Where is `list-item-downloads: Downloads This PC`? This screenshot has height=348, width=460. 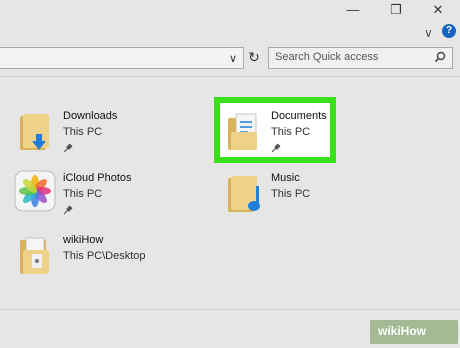
list-item-downloads: Downloads This PC is located at coordinates (103, 133).